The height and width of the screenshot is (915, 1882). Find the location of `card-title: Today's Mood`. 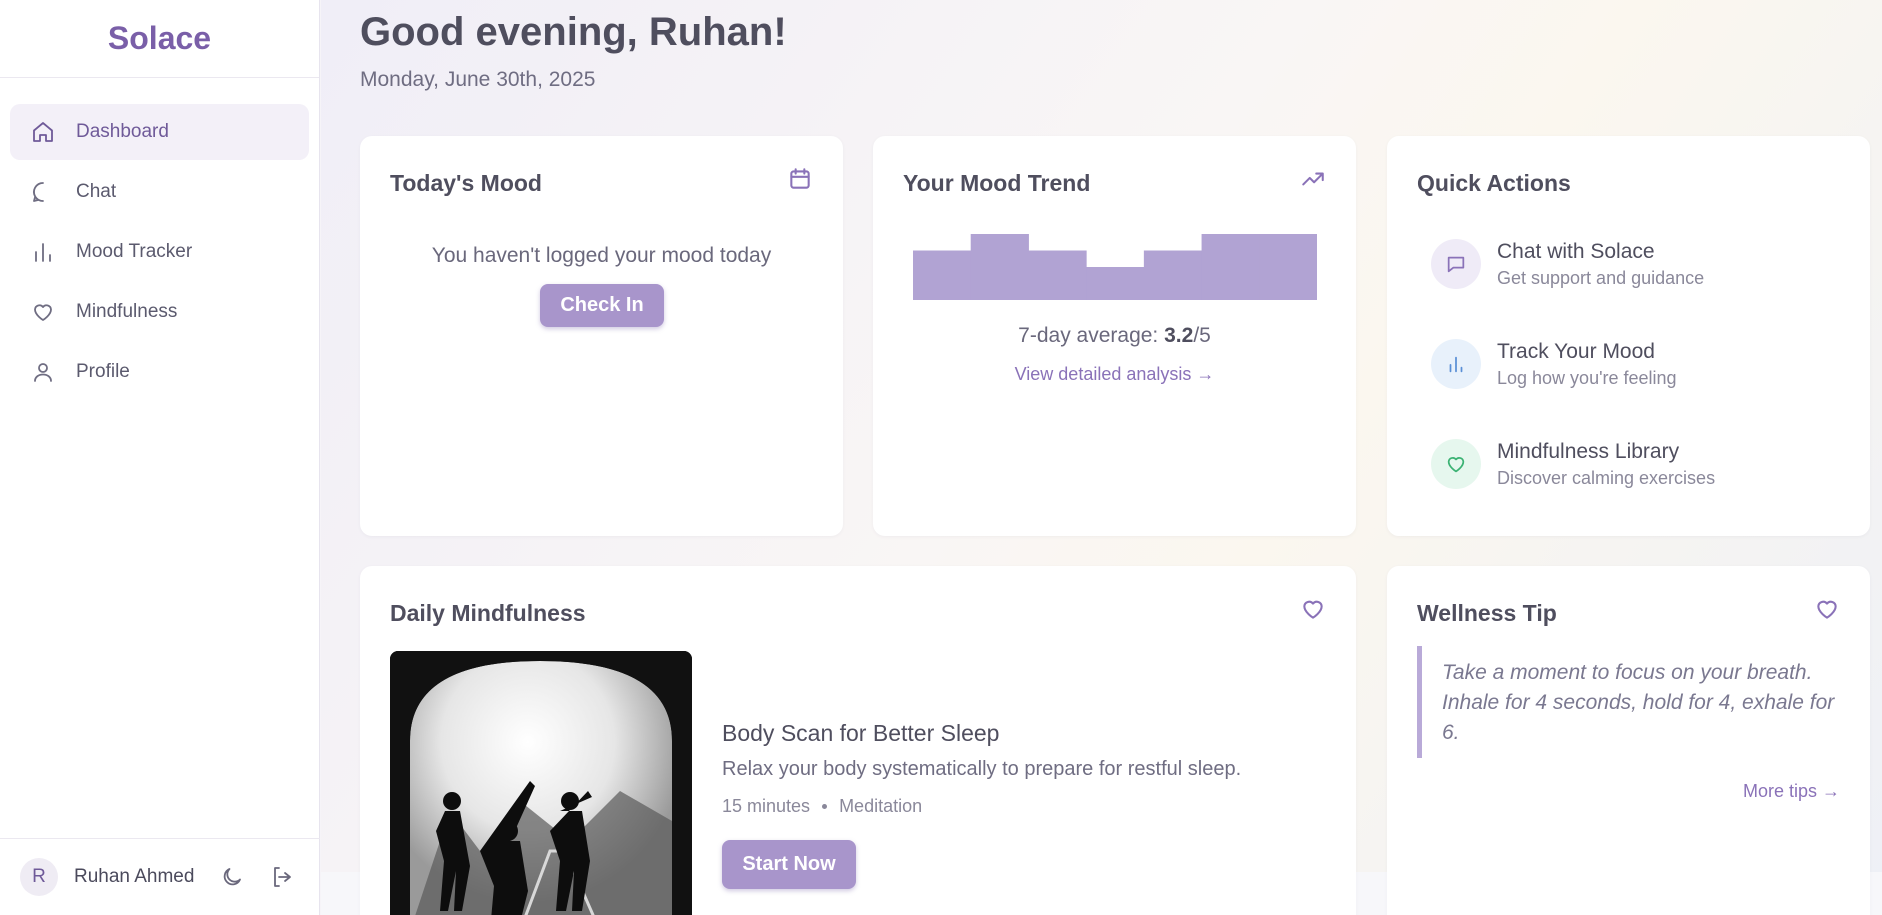

card-title: Today's Mood is located at coordinates (466, 183).